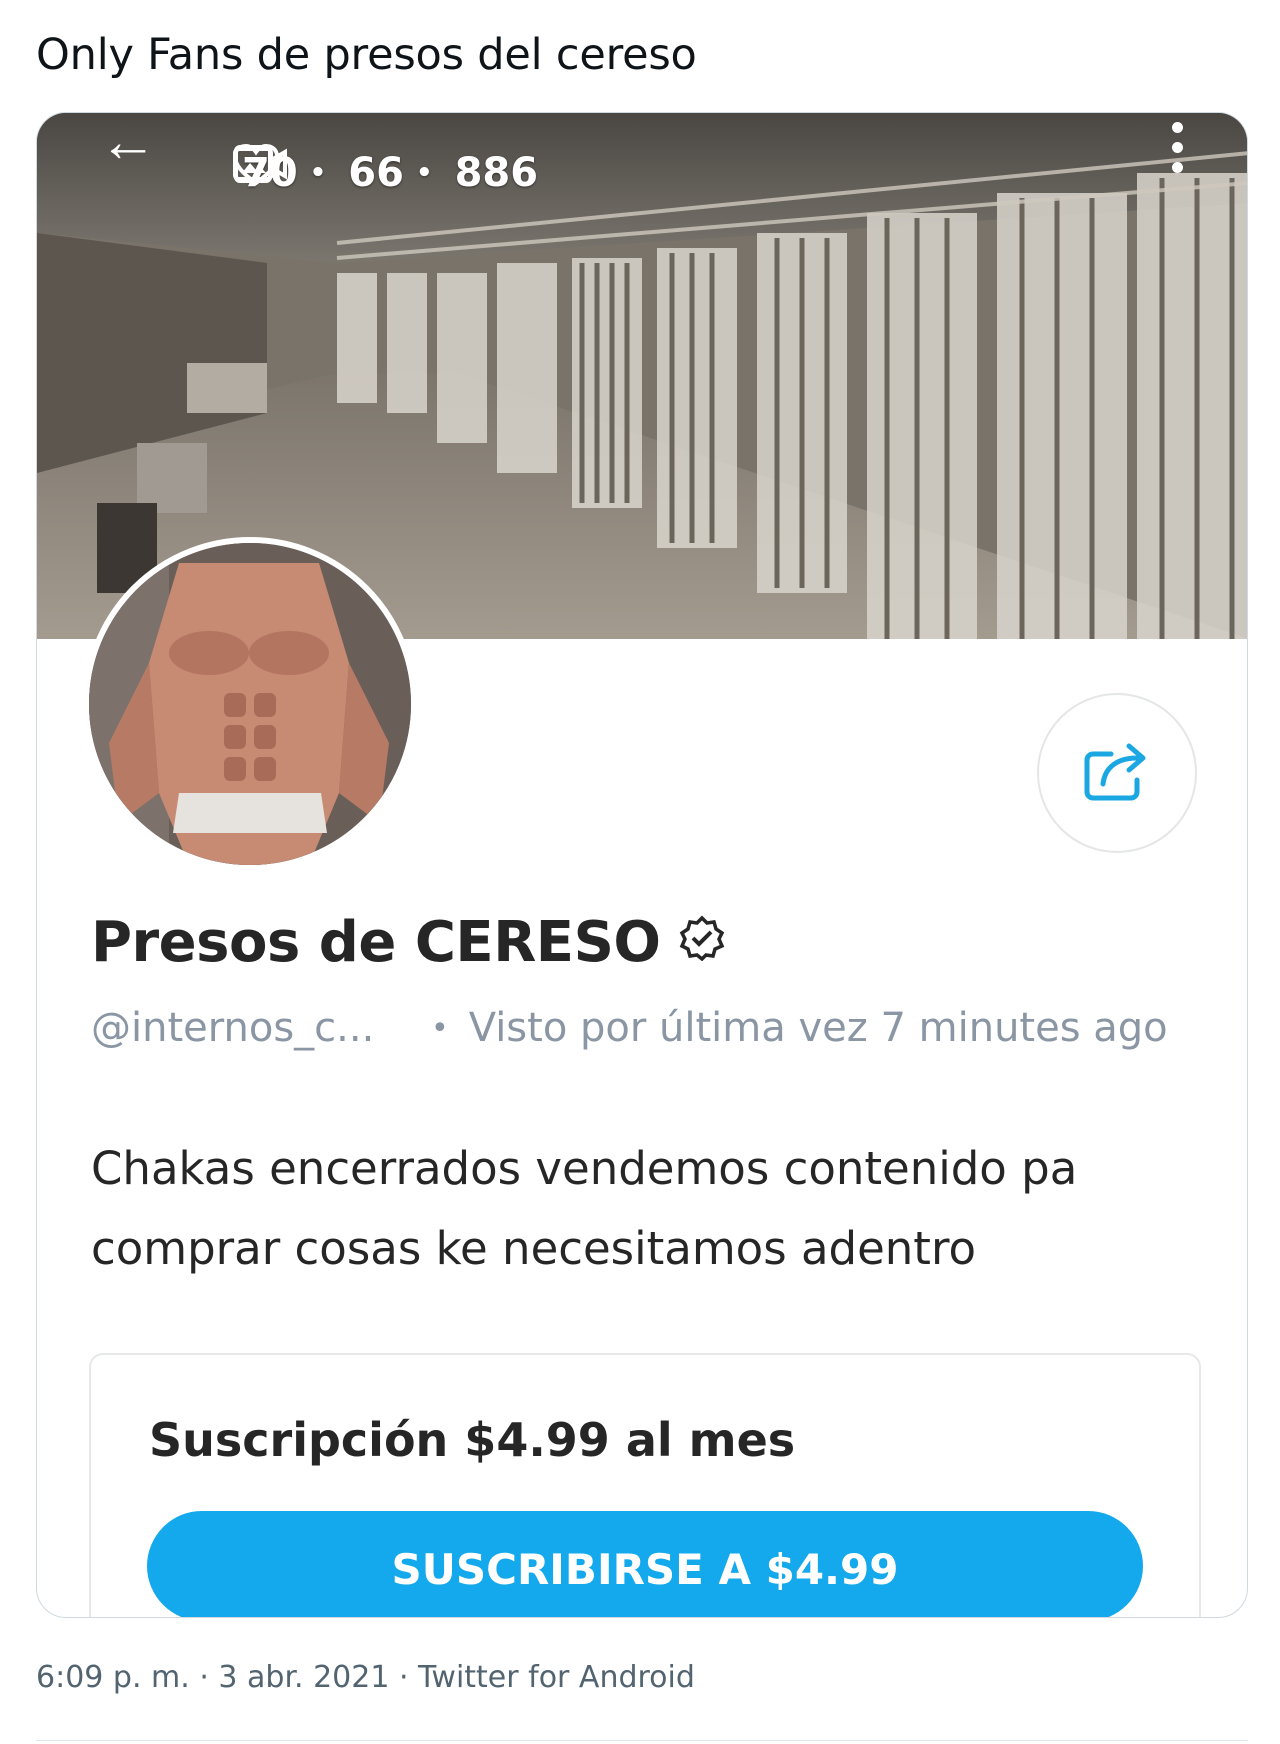 This screenshot has width=1280, height=1744. Describe the element at coordinates (496, 173) in the screenshot. I see `likes-count: 886` at that location.